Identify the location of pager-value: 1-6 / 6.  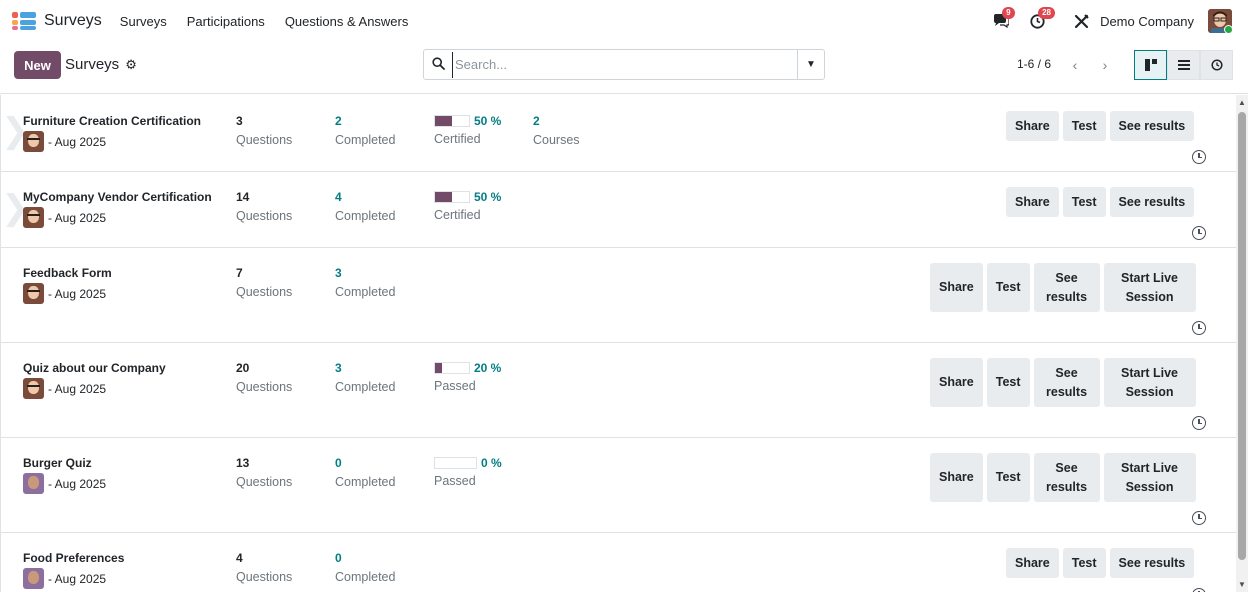
(1034, 64).